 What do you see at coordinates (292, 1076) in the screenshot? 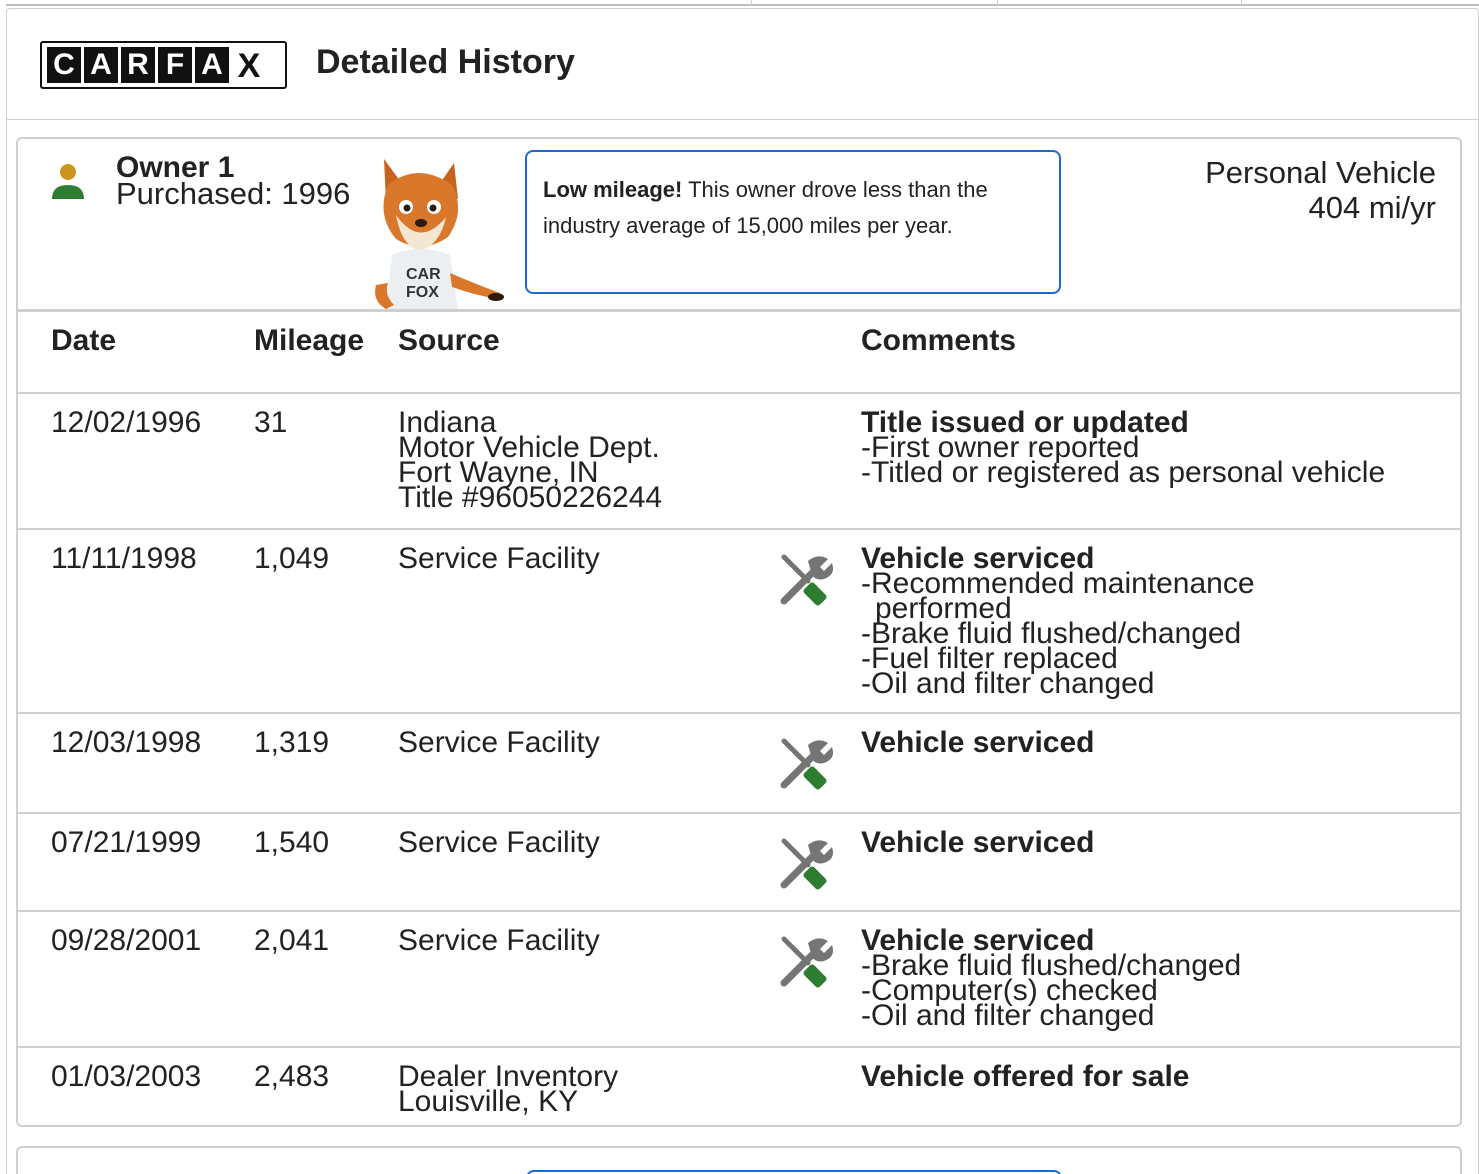
I see `cell-mileage: 2,483` at bounding box center [292, 1076].